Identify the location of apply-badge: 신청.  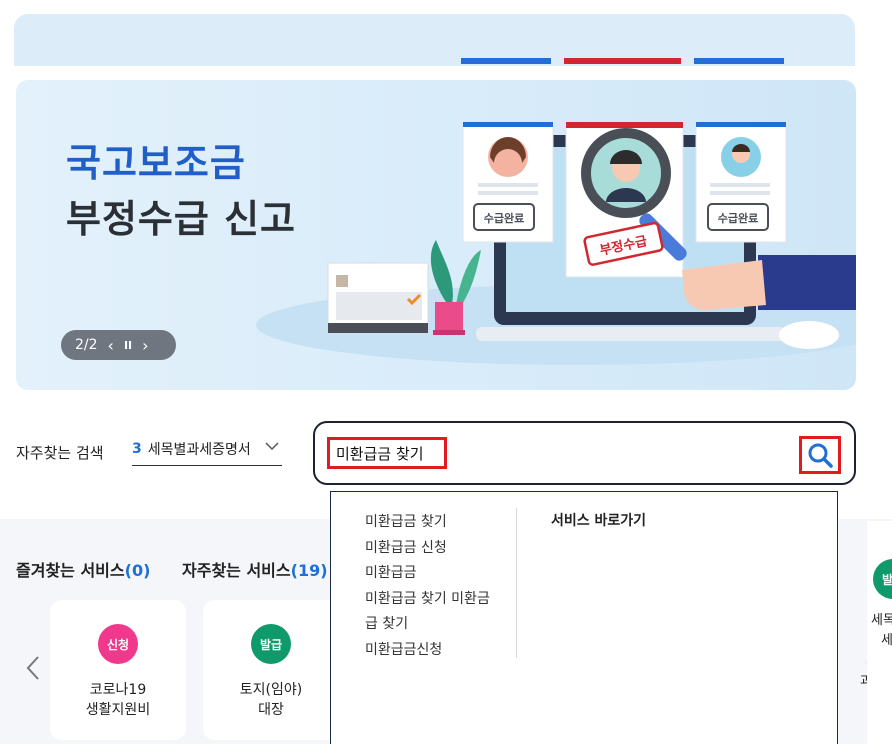
(118, 644).